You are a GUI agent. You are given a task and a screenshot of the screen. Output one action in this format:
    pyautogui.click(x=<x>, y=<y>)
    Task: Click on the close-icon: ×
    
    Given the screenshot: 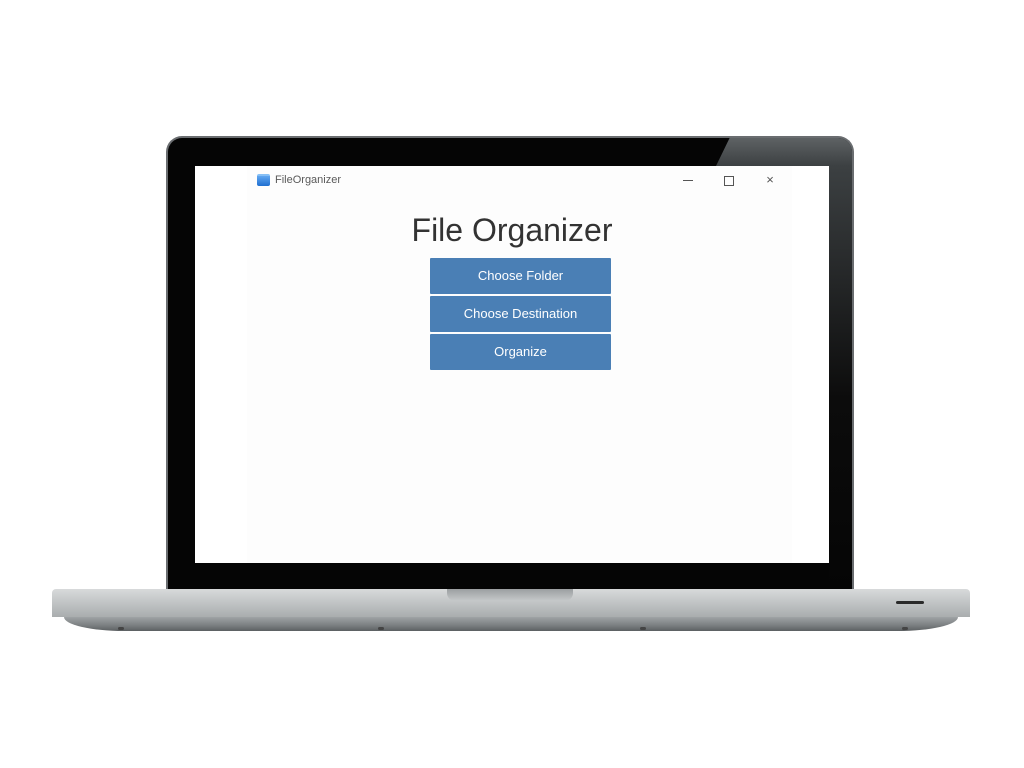 What is the action you would take?
    pyautogui.click(x=770, y=179)
    